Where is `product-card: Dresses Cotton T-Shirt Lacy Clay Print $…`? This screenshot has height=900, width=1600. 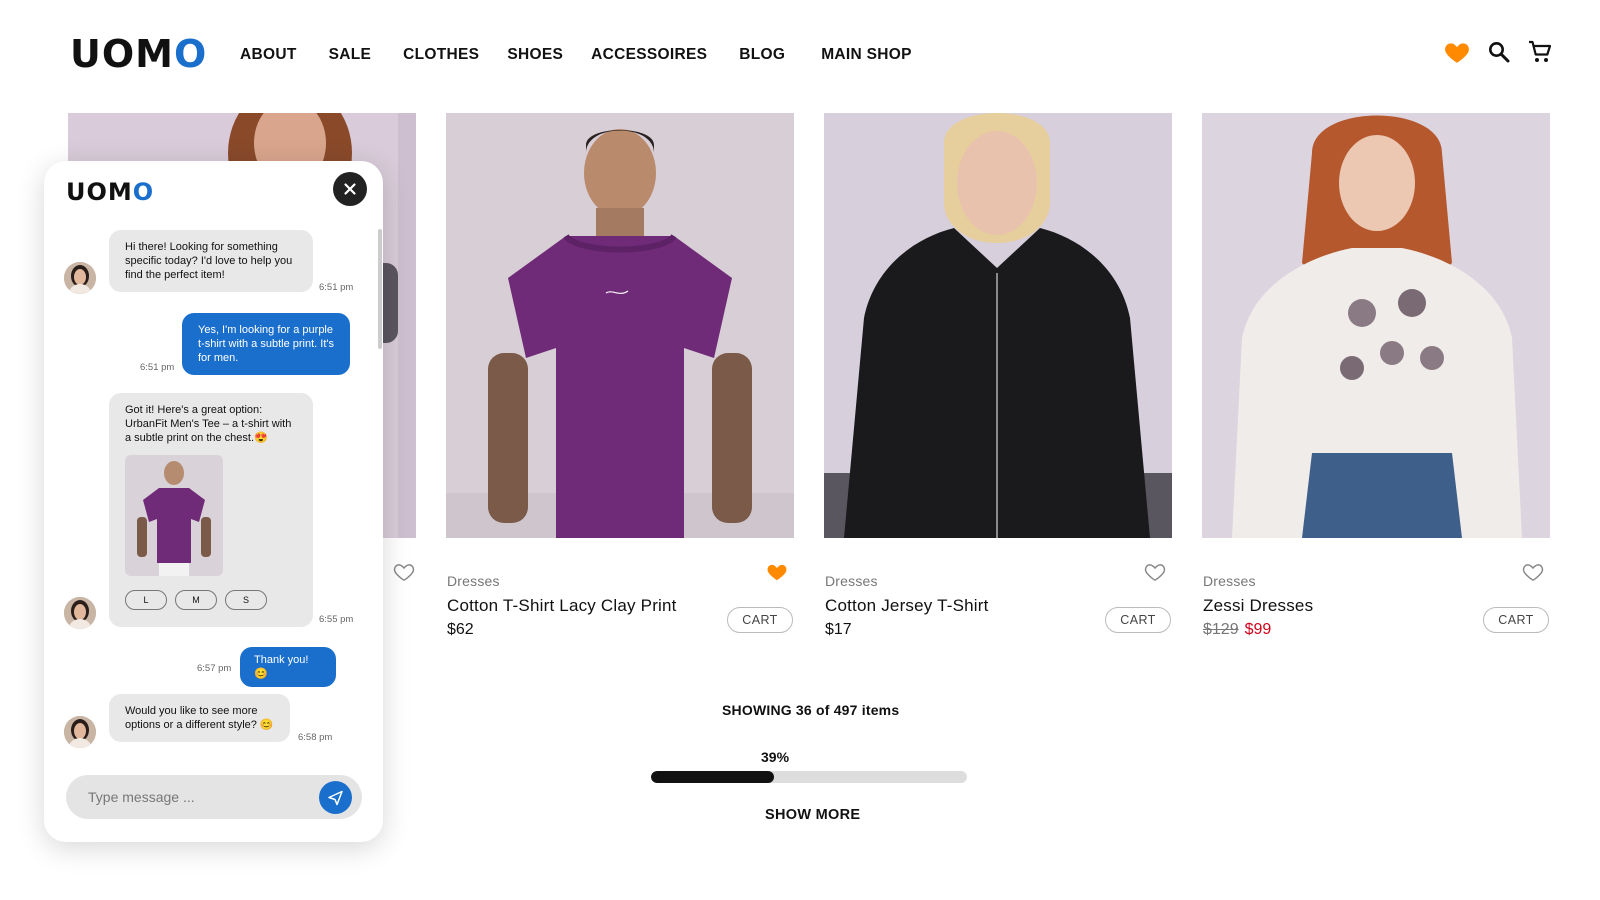 product-card: Dresses Cotton T-Shirt Lacy Clay Print $… is located at coordinates (620, 375).